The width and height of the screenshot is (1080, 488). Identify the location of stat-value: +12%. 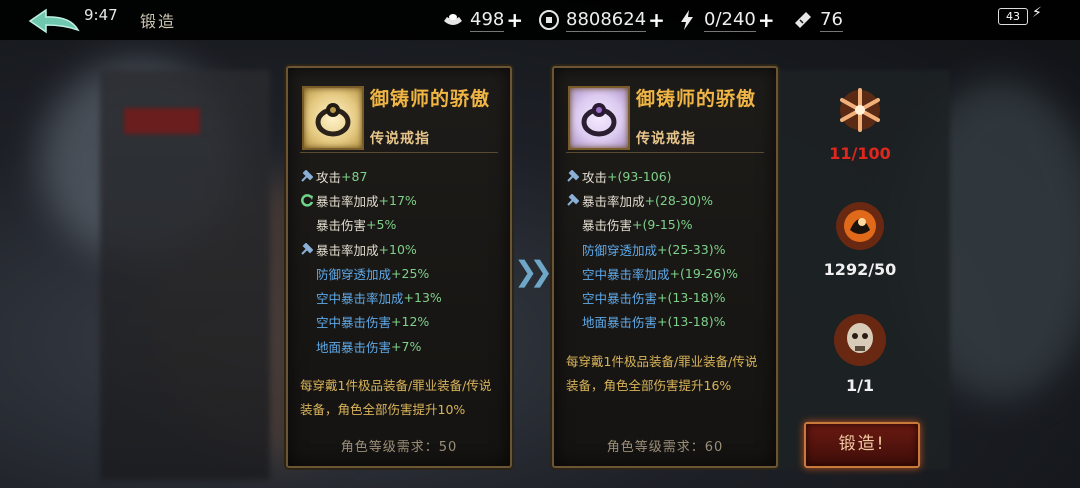
(410, 322).